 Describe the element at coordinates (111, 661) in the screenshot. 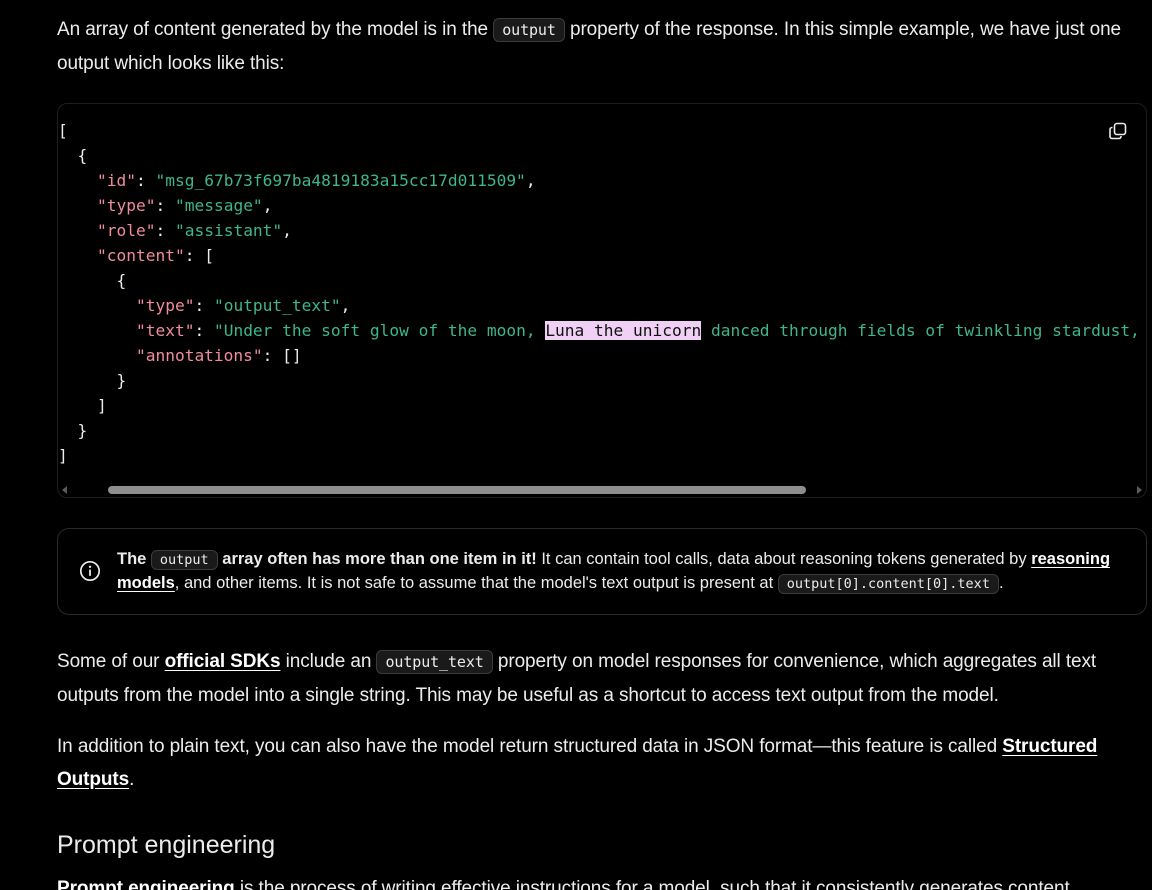

I see `sdk-text-1: Some of our` at that location.